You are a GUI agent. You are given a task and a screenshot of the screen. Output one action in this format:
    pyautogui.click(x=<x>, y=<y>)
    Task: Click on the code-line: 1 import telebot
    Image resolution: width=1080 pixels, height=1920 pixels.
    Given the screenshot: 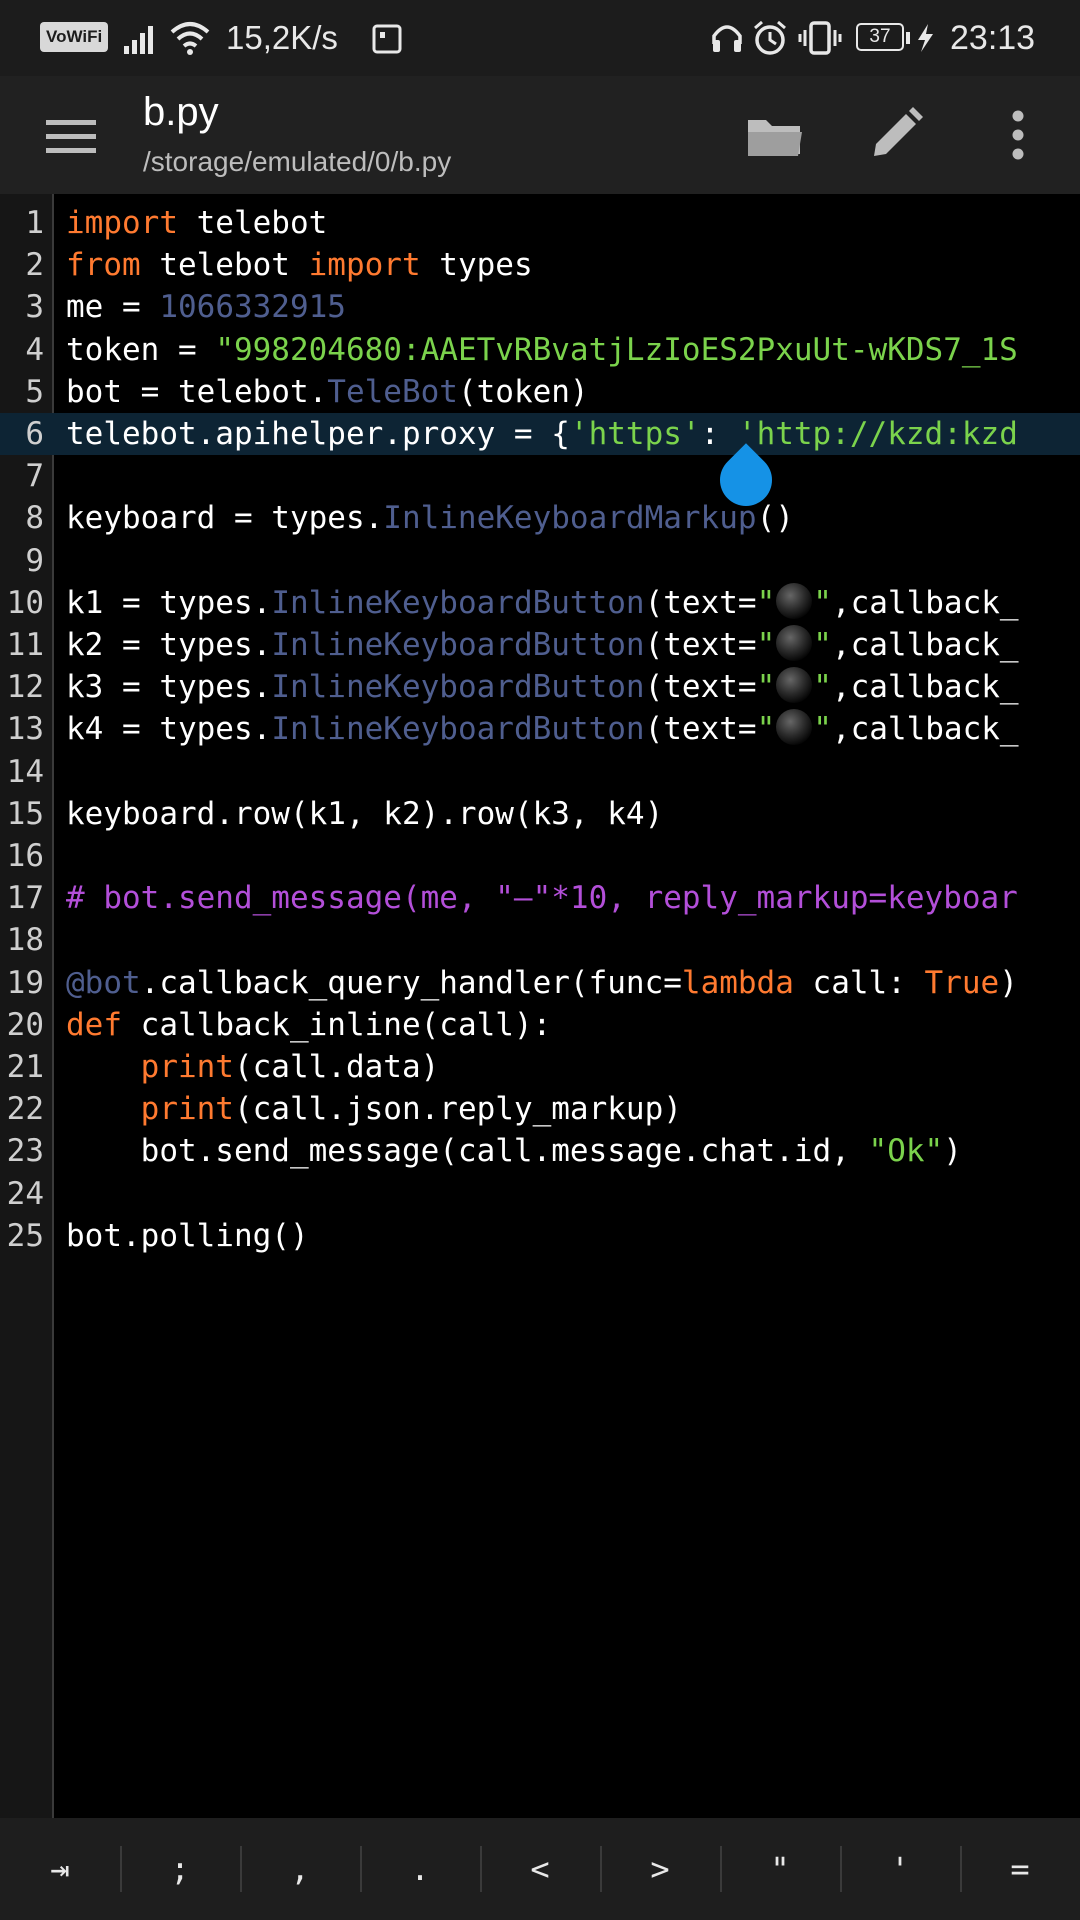 What is the action you would take?
    pyautogui.click(x=540, y=223)
    